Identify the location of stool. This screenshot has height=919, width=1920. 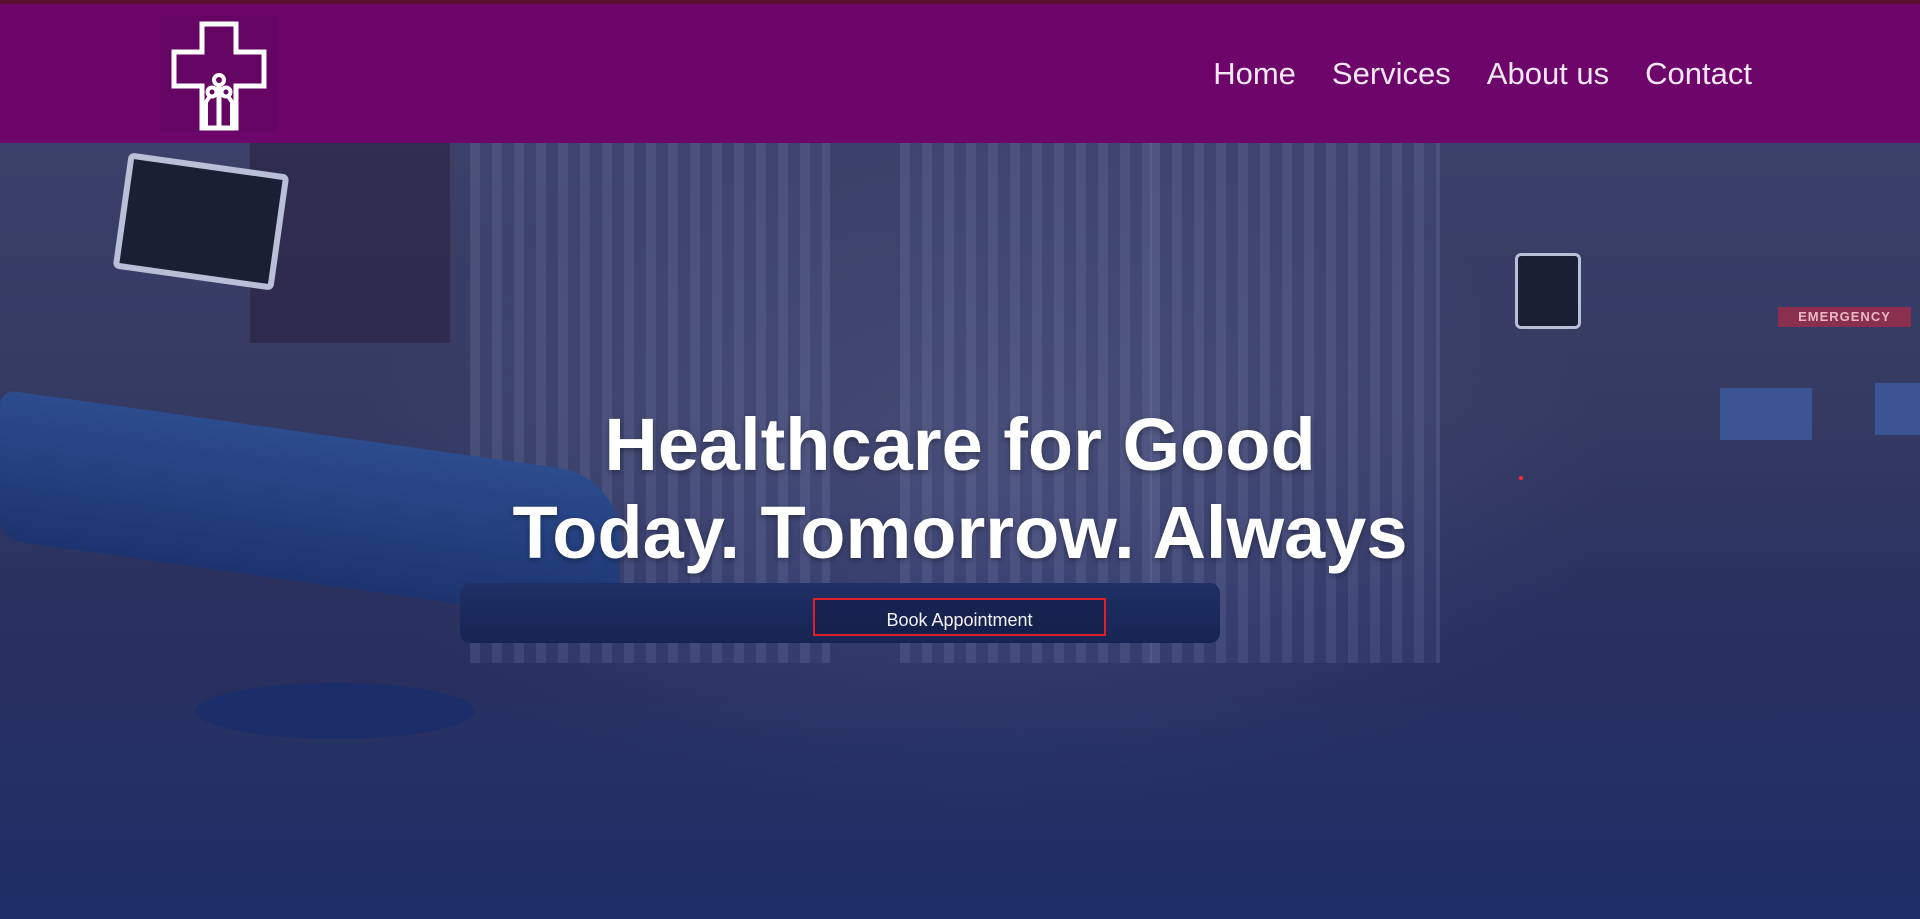
(335, 711).